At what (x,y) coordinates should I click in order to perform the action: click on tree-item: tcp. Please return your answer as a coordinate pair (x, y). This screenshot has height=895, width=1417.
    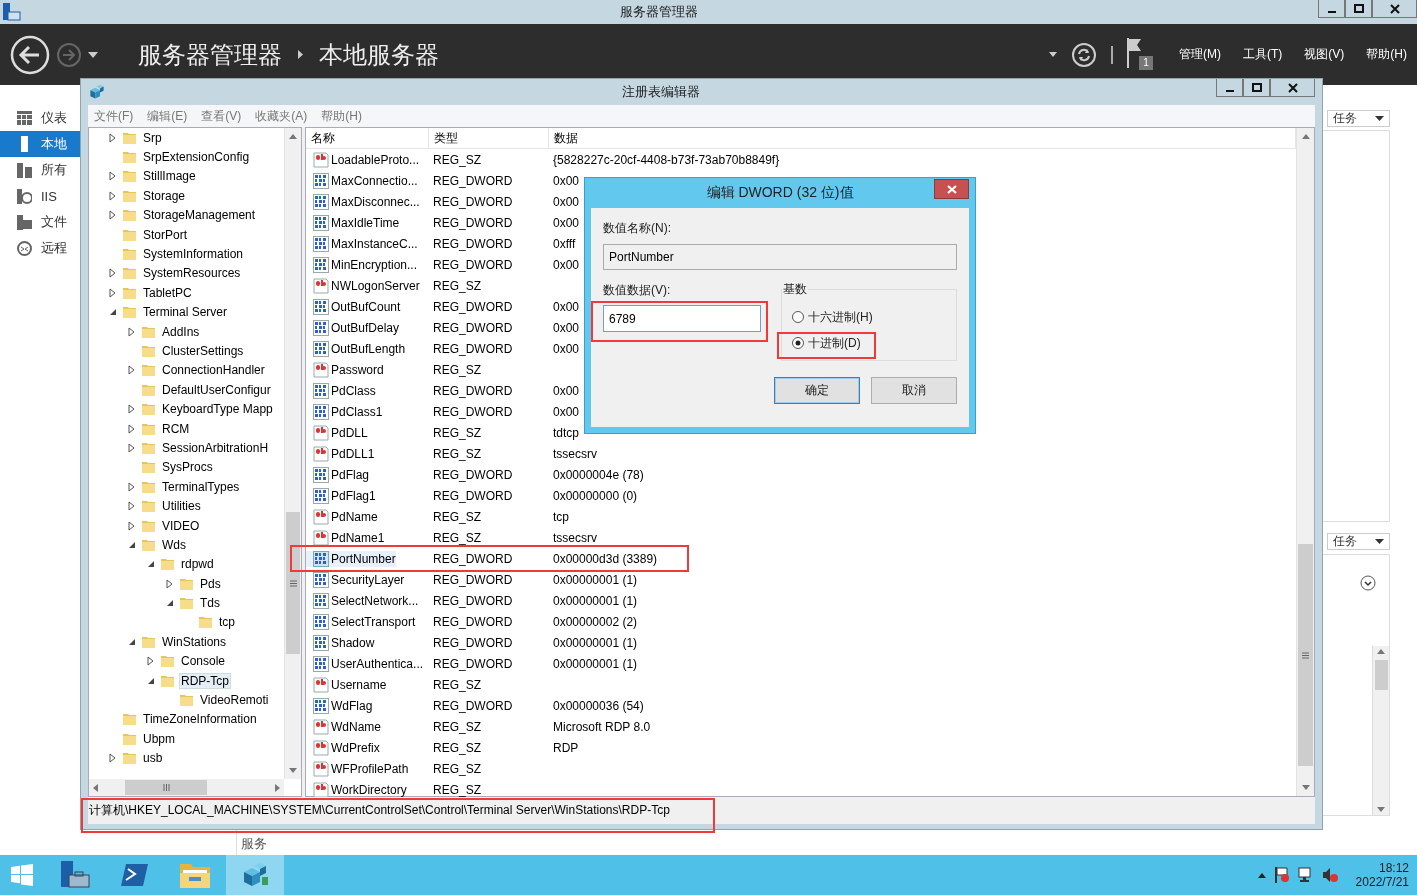
    Looking at the image, I should click on (227, 622).